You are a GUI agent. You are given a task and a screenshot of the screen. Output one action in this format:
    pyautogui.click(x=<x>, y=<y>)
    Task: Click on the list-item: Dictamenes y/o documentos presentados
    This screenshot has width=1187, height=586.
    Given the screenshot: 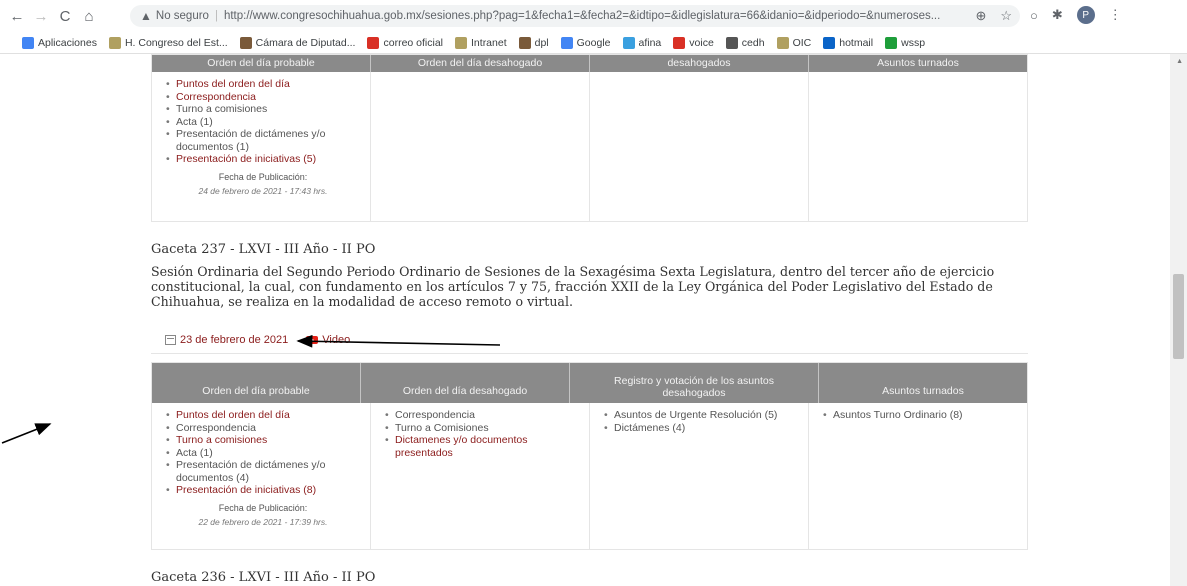 What is the action you would take?
    pyautogui.click(x=482, y=446)
    